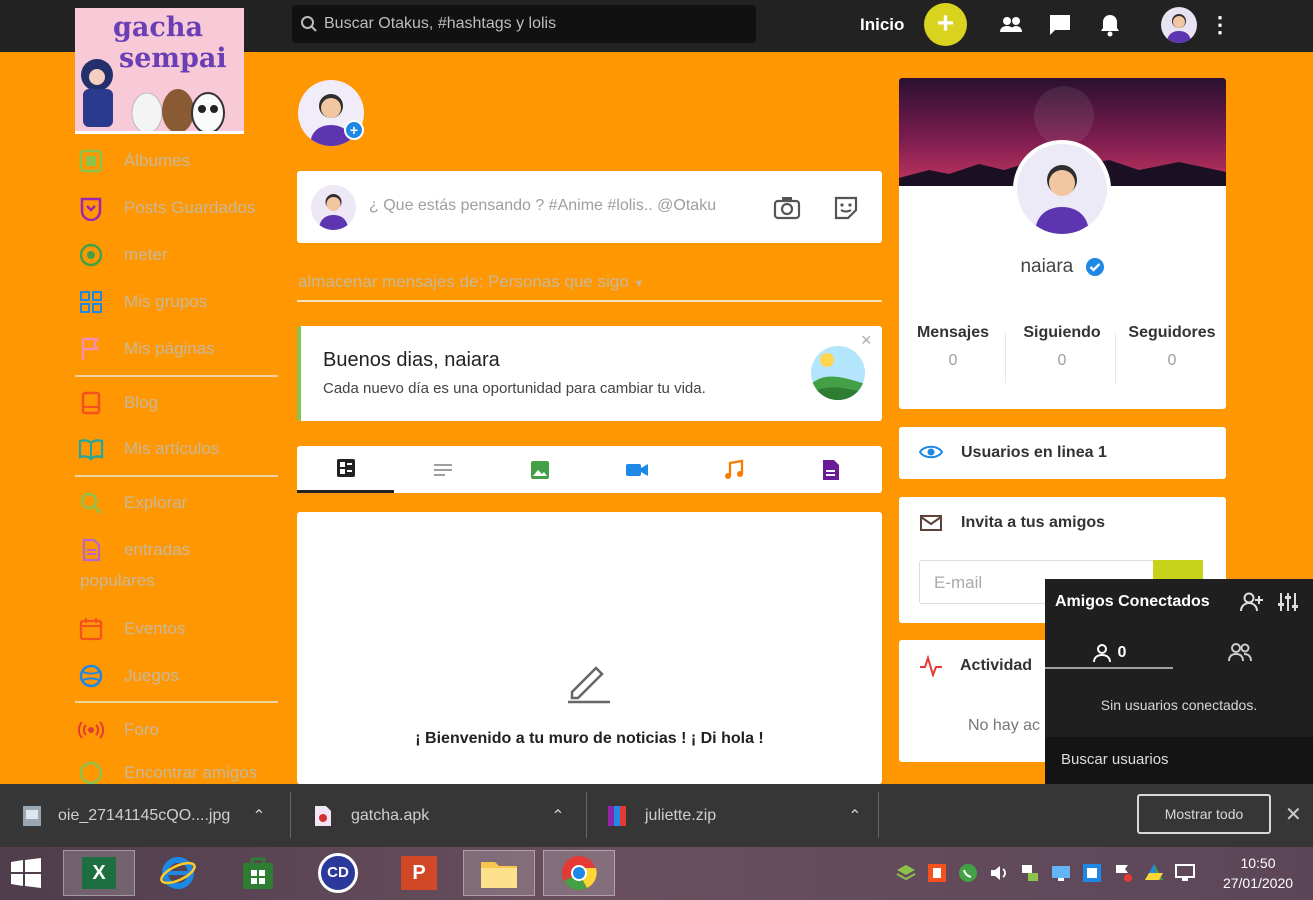 Image resolution: width=1313 pixels, height=900 pixels. I want to click on online-users-widget: Usuarios en linea 1, so click(1062, 453).